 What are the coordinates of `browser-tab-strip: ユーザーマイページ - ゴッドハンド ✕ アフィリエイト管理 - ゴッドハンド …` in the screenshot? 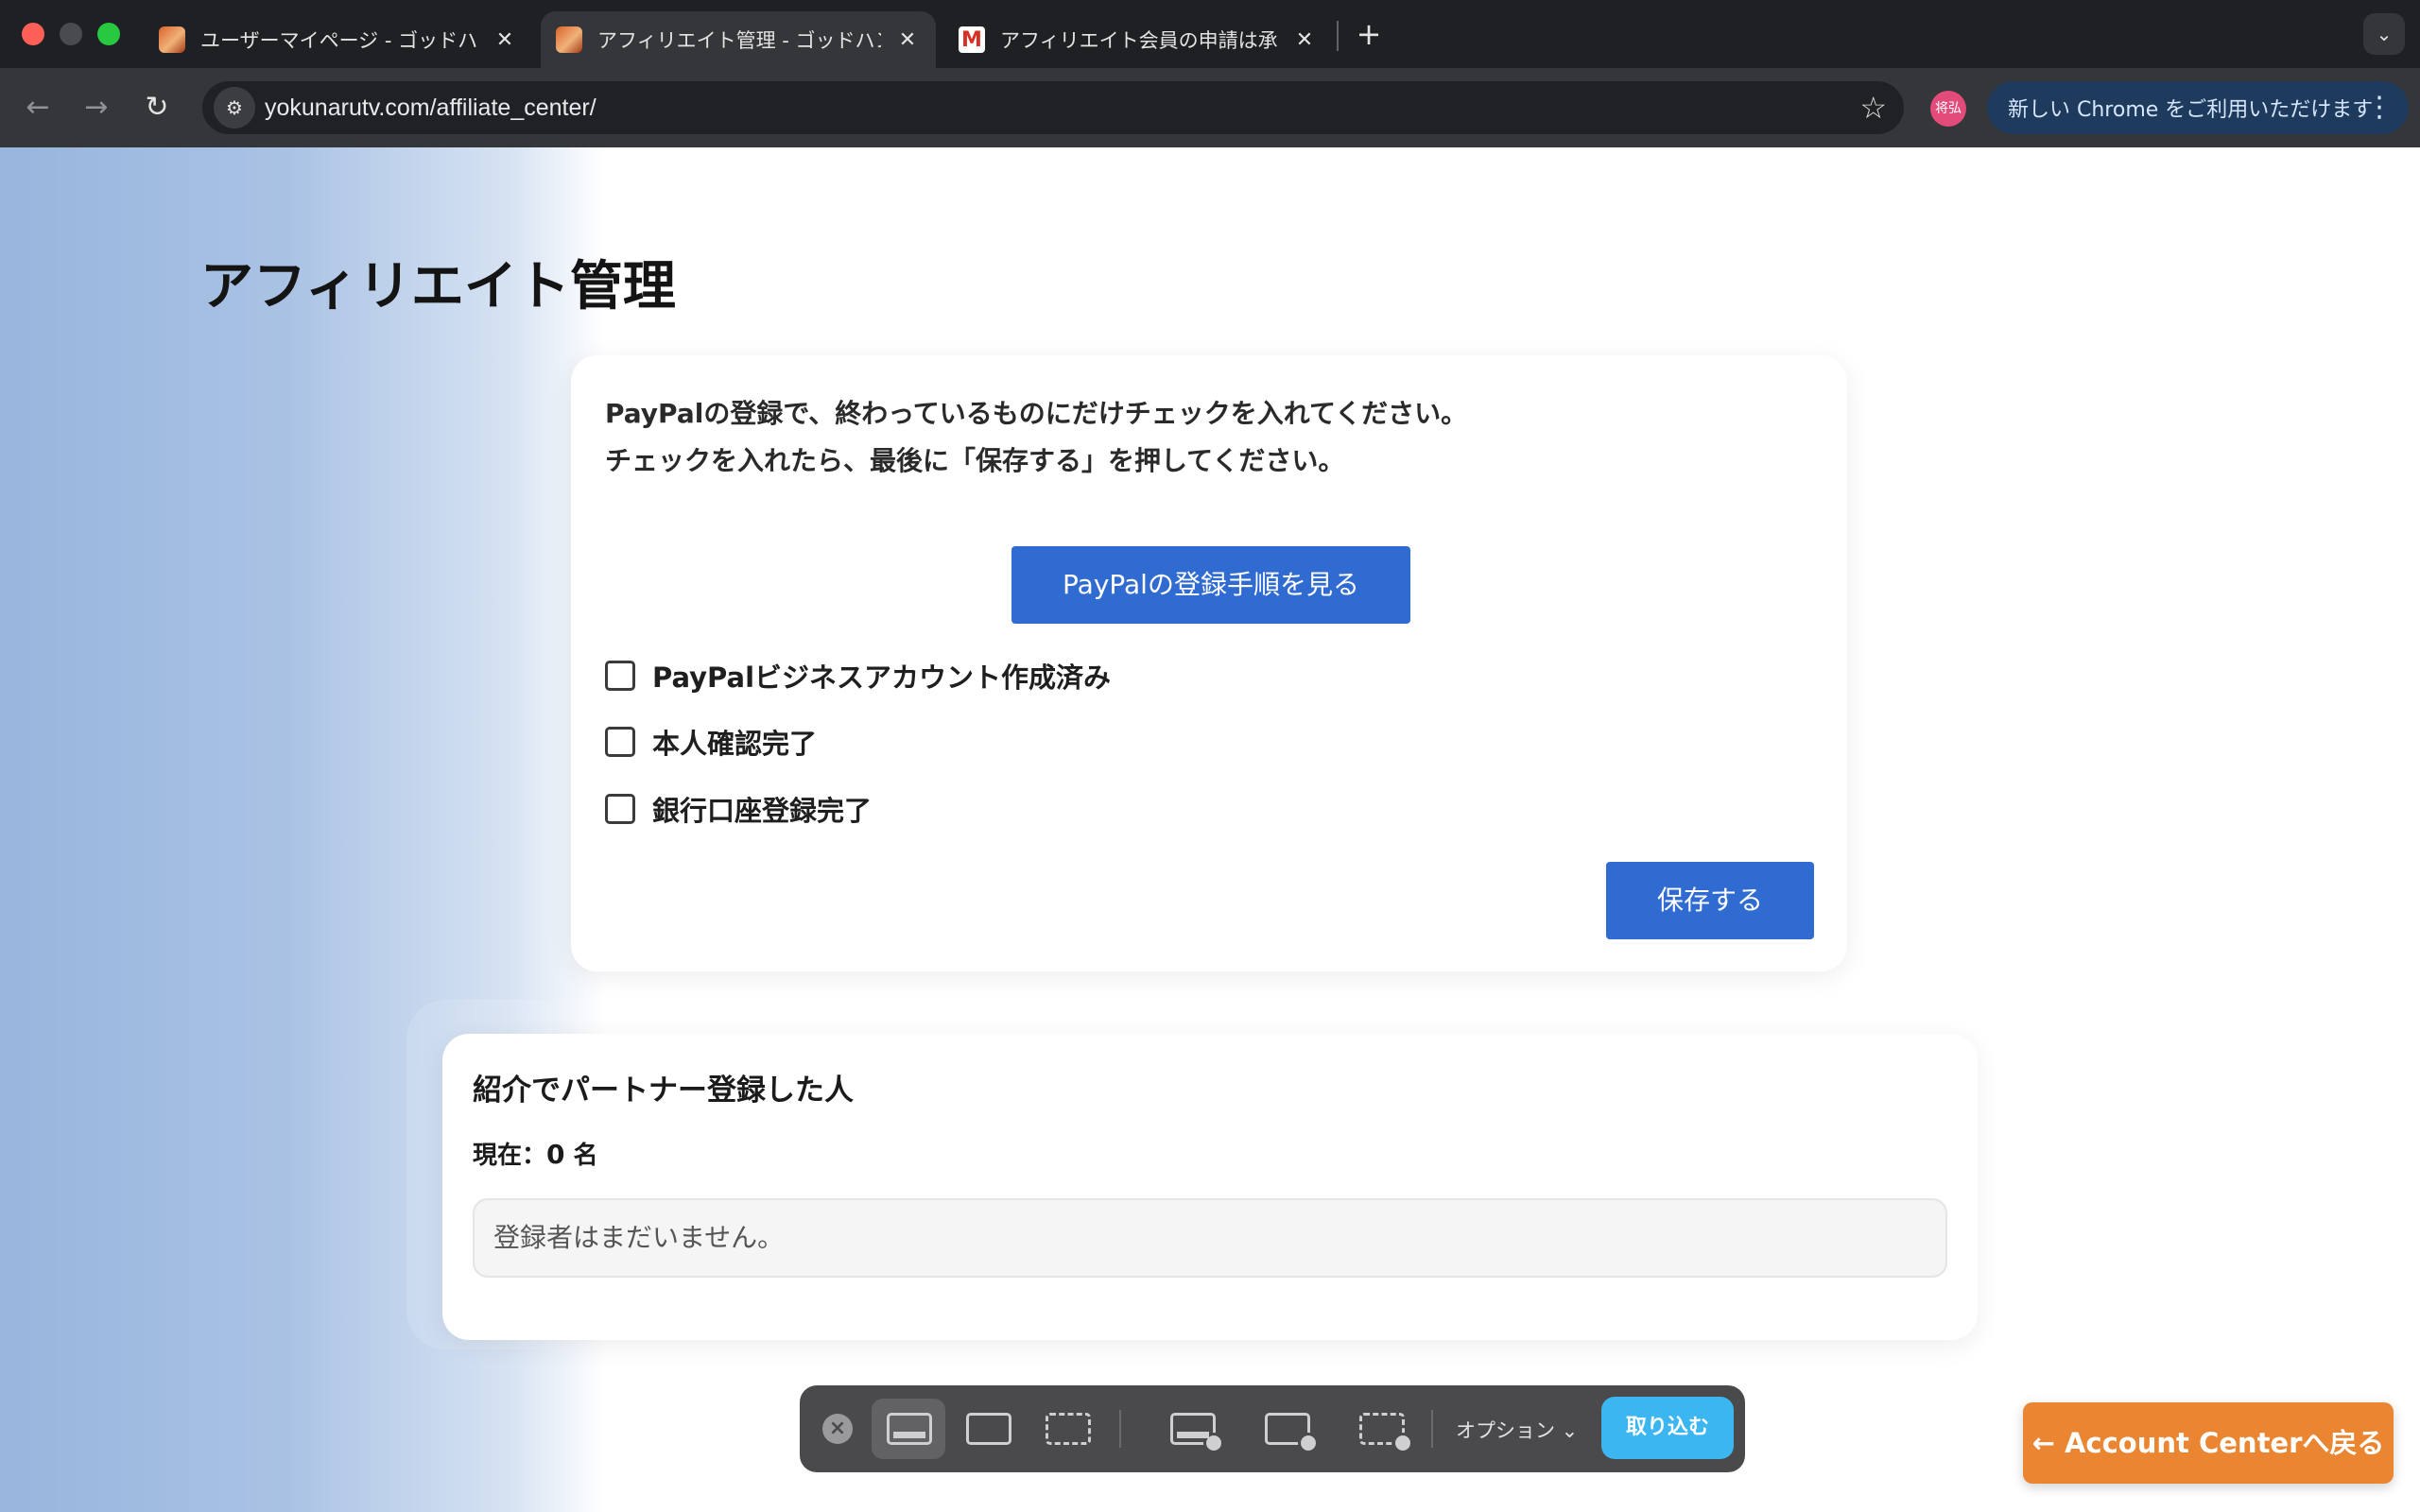 It's located at (1210, 34).